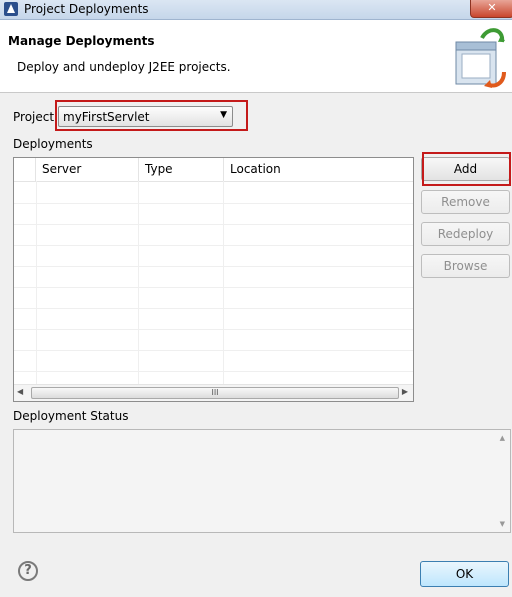 The image size is (512, 597). Describe the element at coordinates (11, 9) in the screenshot. I see `myeclipse-icon` at that location.